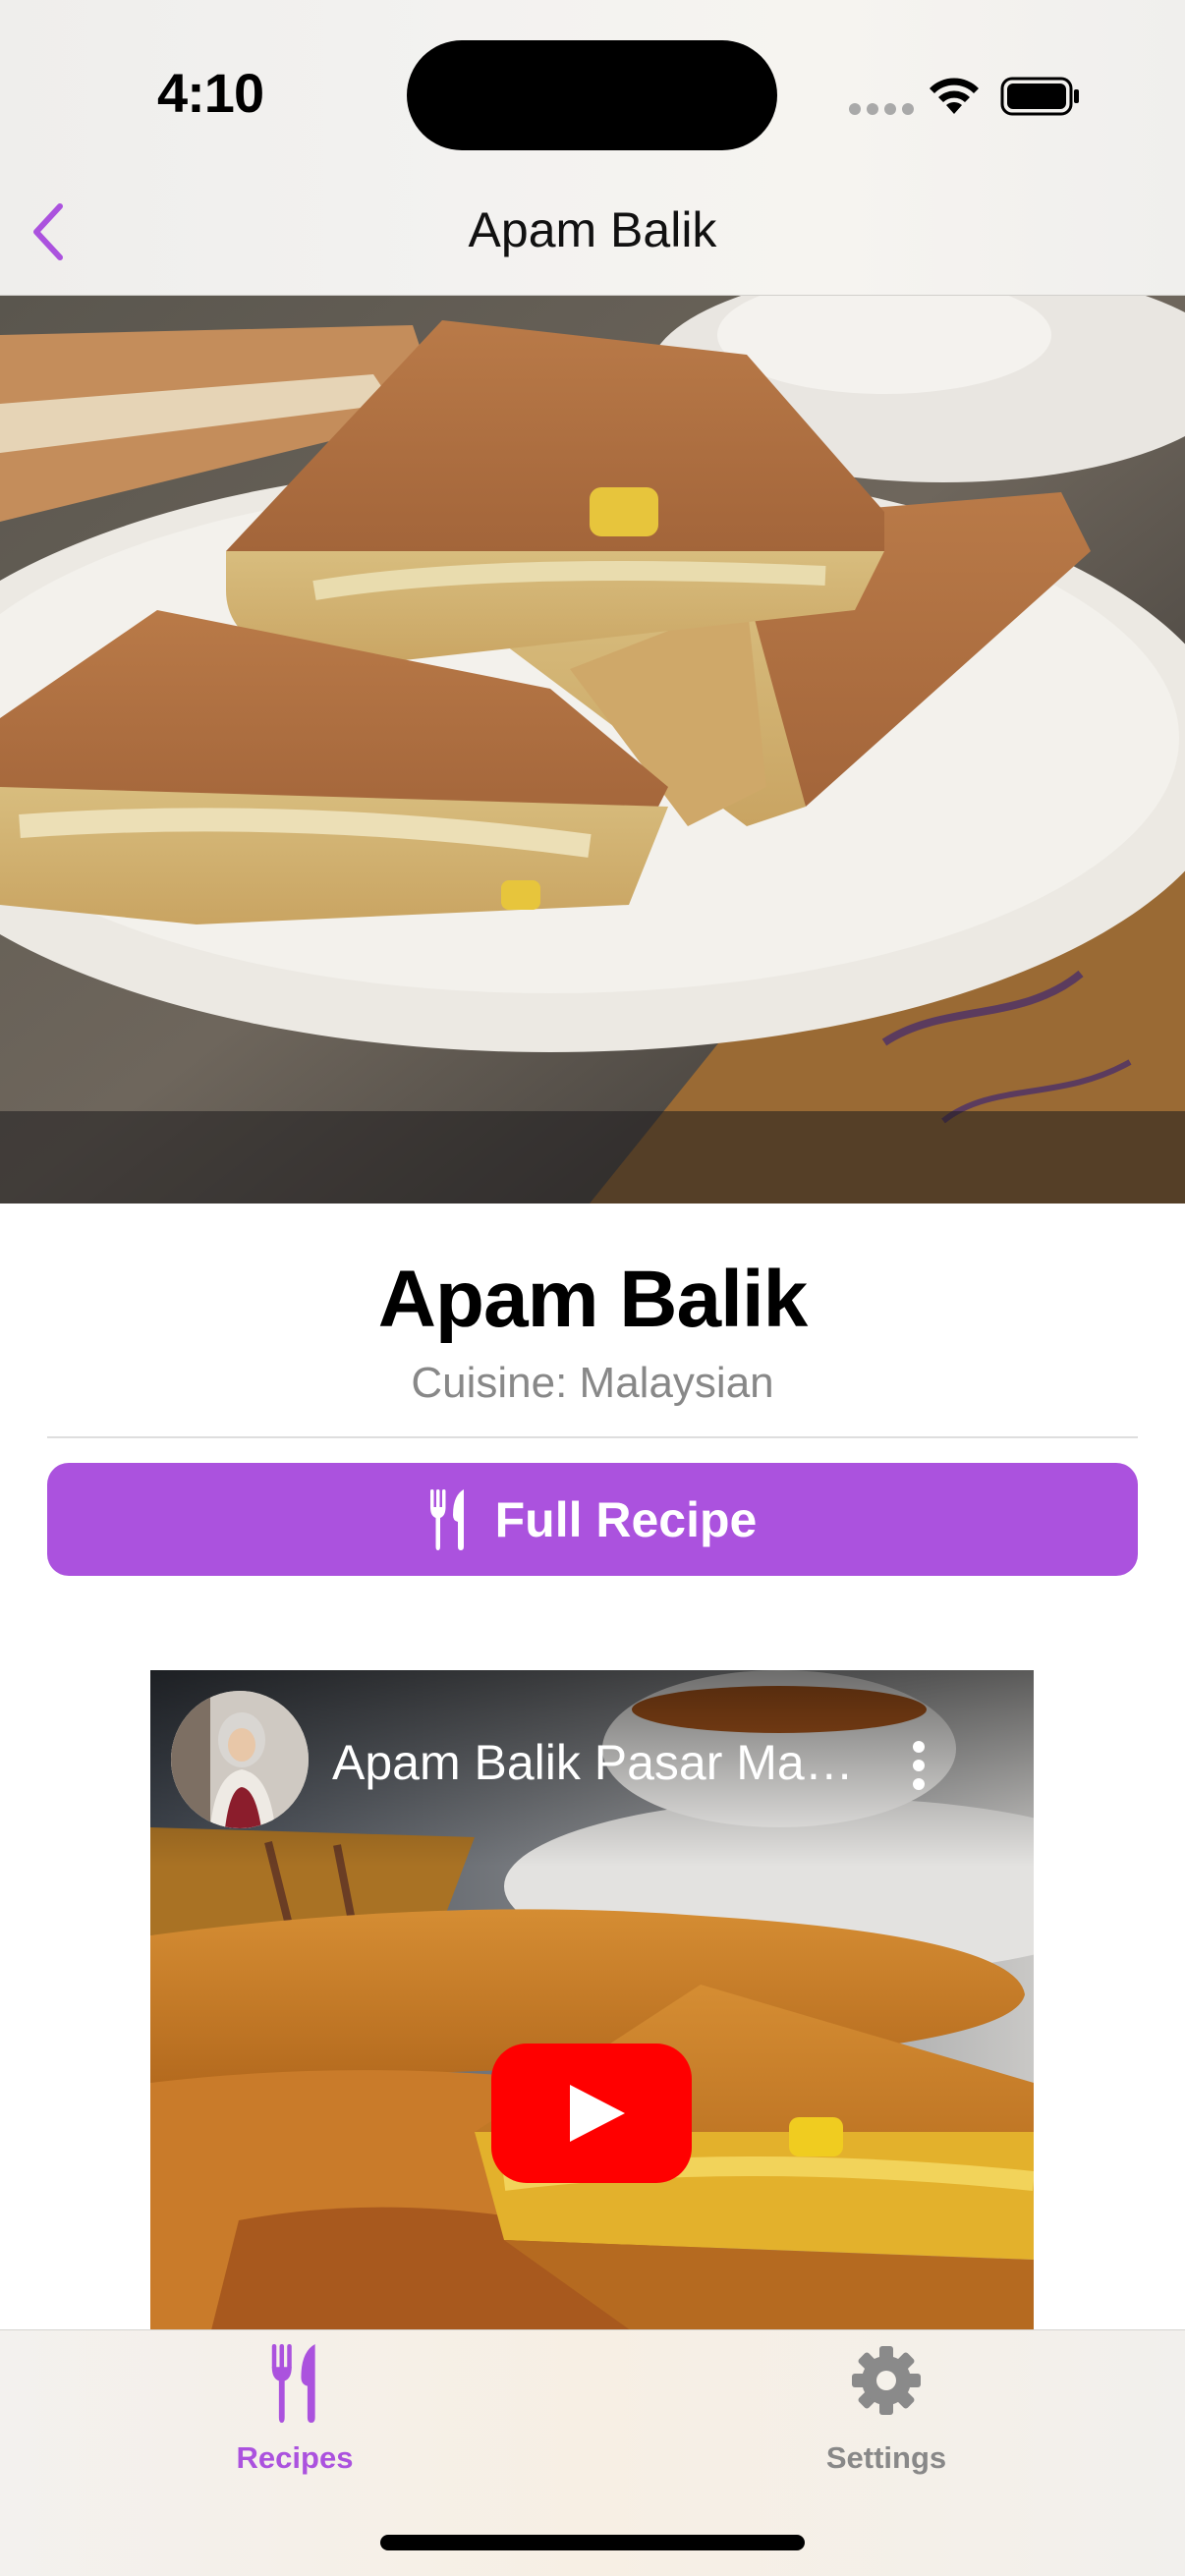  I want to click on cellular-signal-icon, so click(881, 109).